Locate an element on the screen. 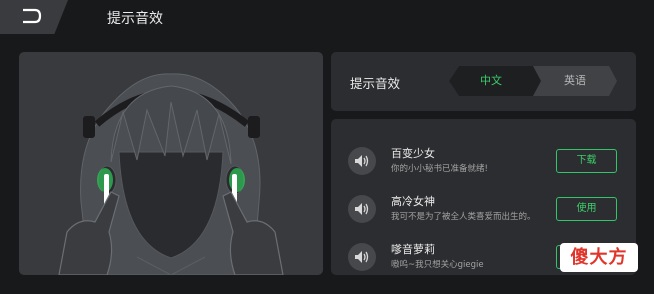 The width and height of the screenshot is (654, 294). back-arrow-icon is located at coordinates (32, 16).